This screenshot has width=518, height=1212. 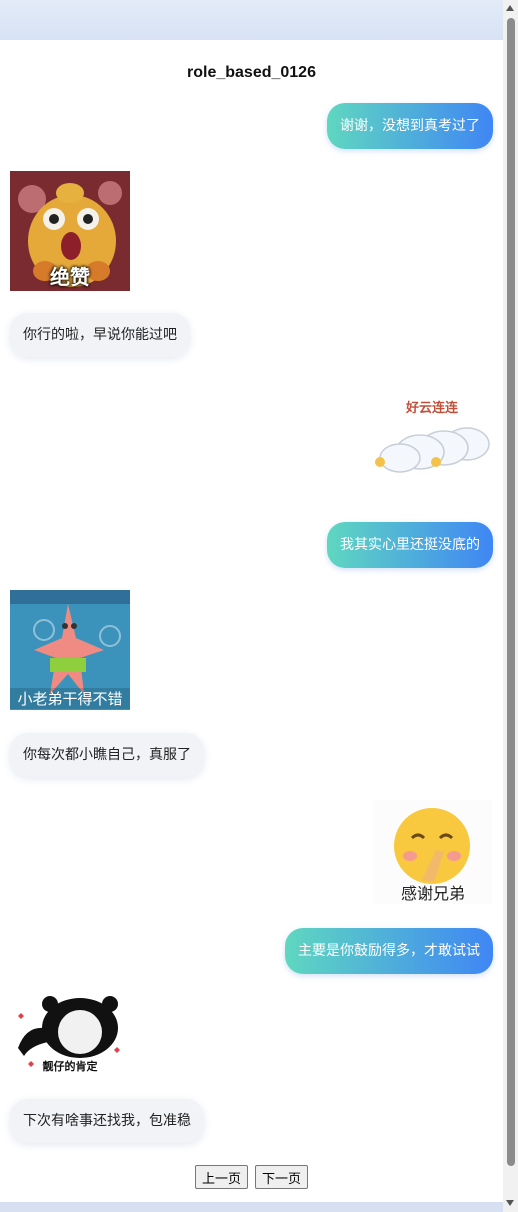 I want to click on sticker-caption: 小老弟干得不错, so click(x=70, y=698).